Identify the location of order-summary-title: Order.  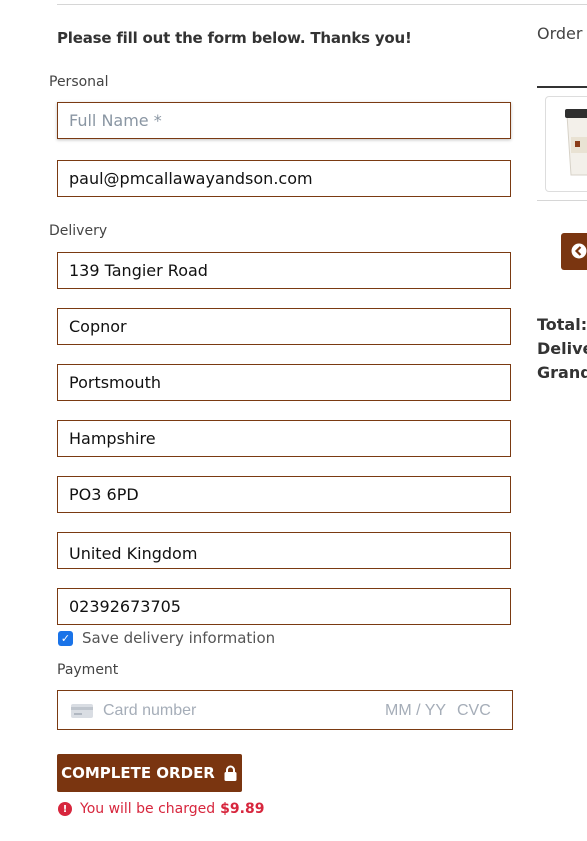
(560, 33).